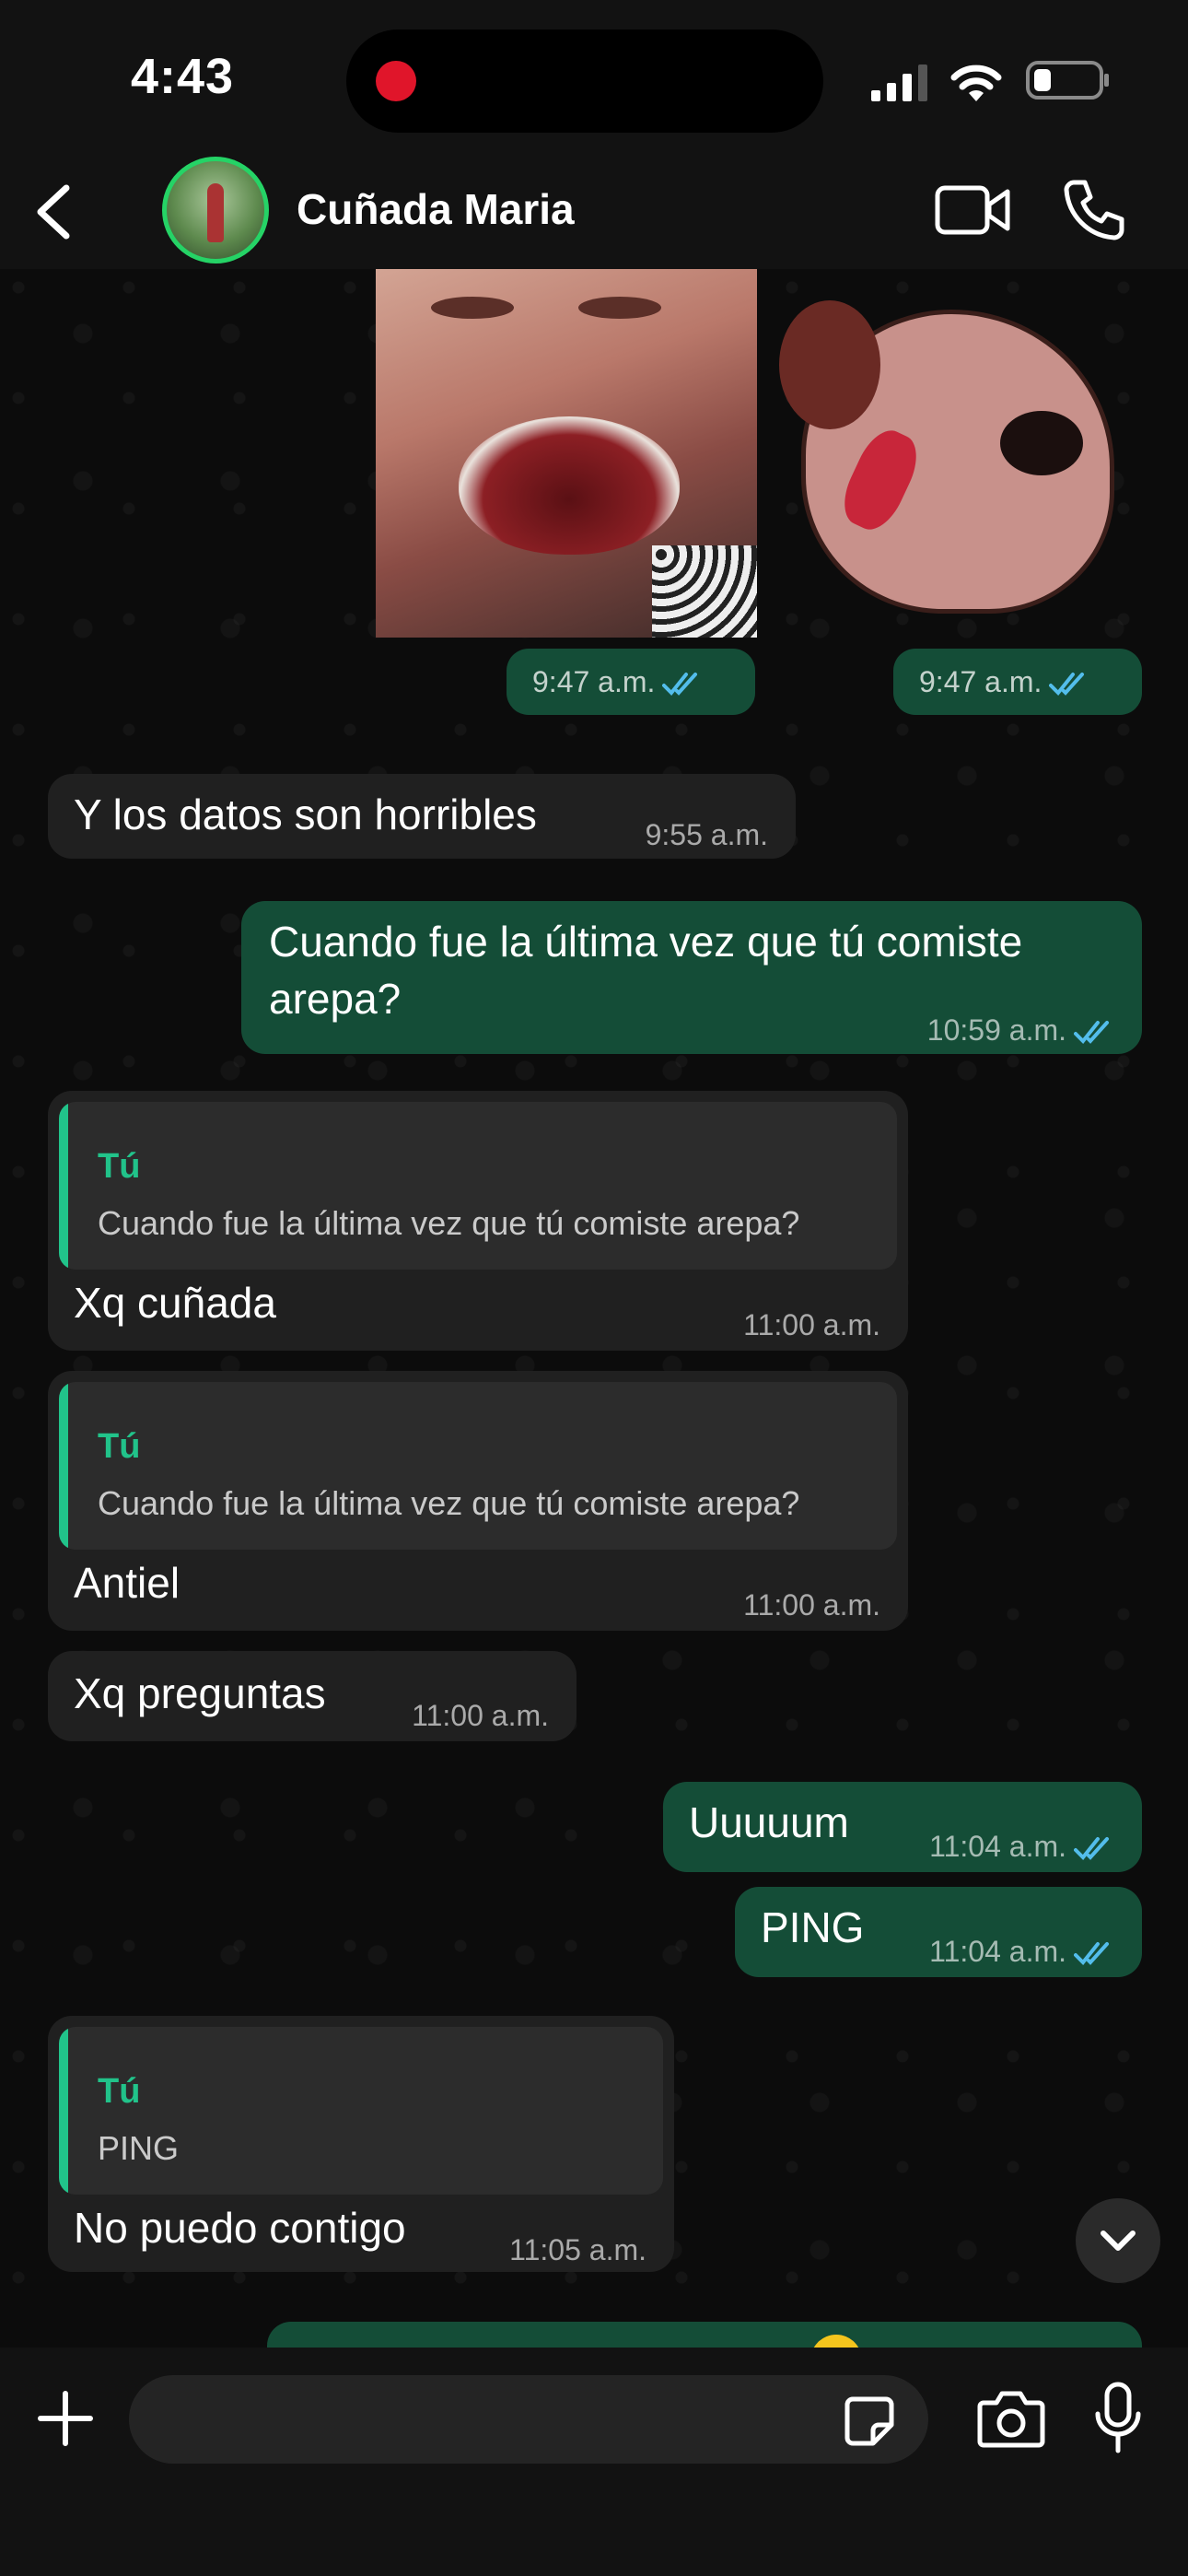  What do you see at coordinates (1068, 80) in the screenshot?
I see `battery-icon` at bounding box center [1068, 80].